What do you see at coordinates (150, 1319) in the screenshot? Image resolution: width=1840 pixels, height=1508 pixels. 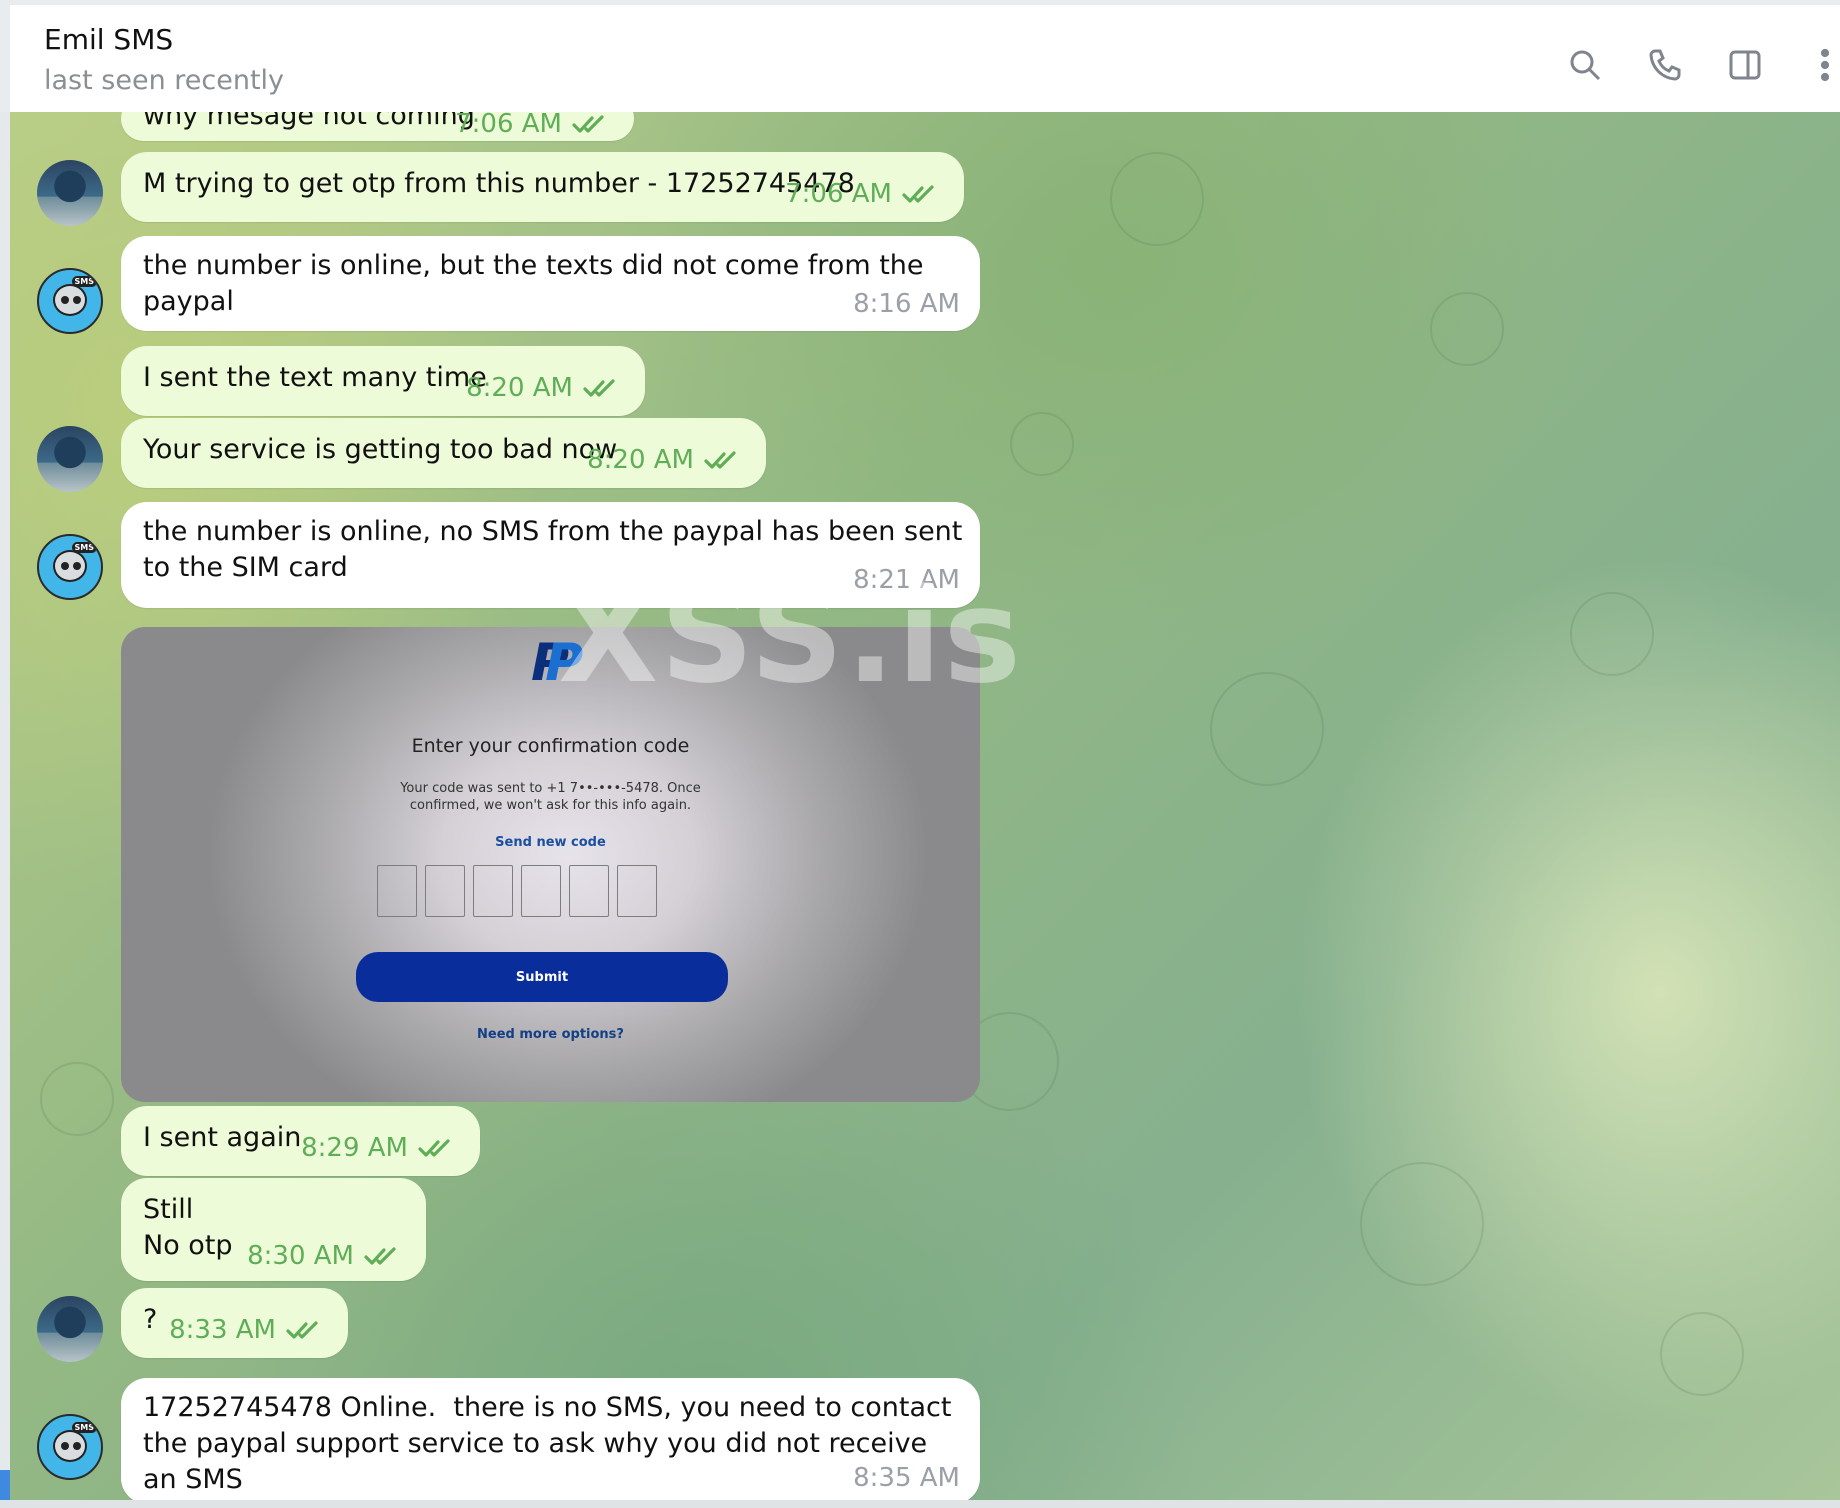 I see `message-text: ?` at bounding box center [150, 1319].